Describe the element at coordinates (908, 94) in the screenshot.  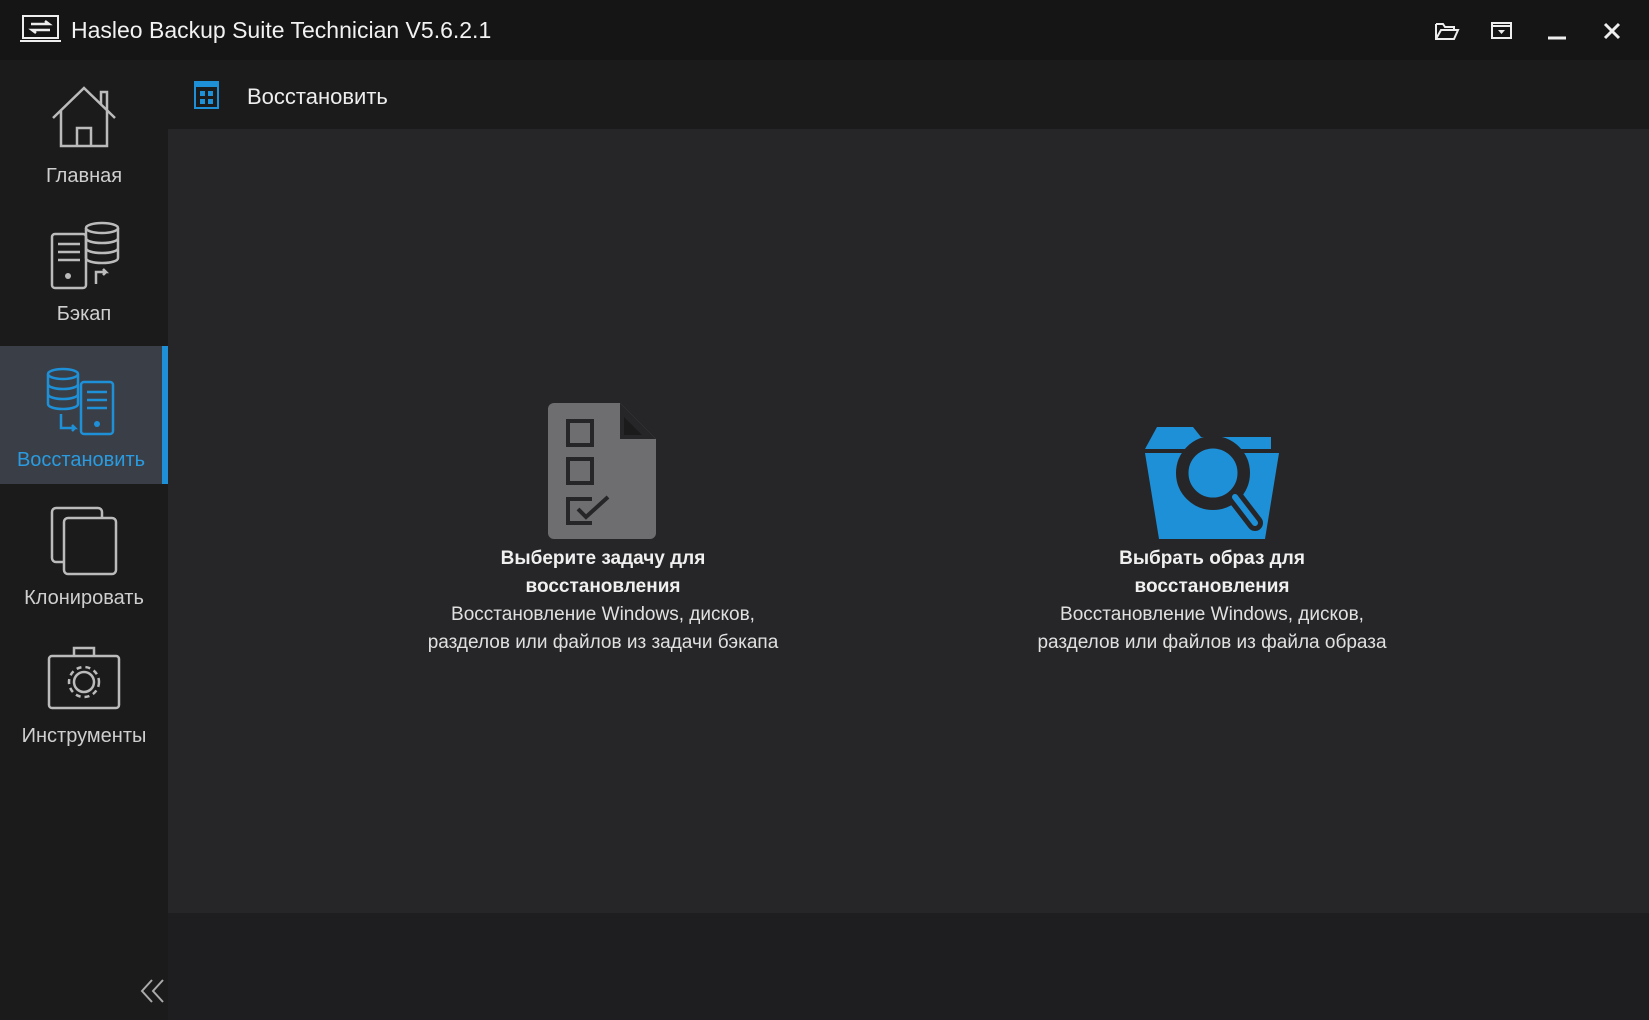
I see `page-header: Восстановить` at that location.